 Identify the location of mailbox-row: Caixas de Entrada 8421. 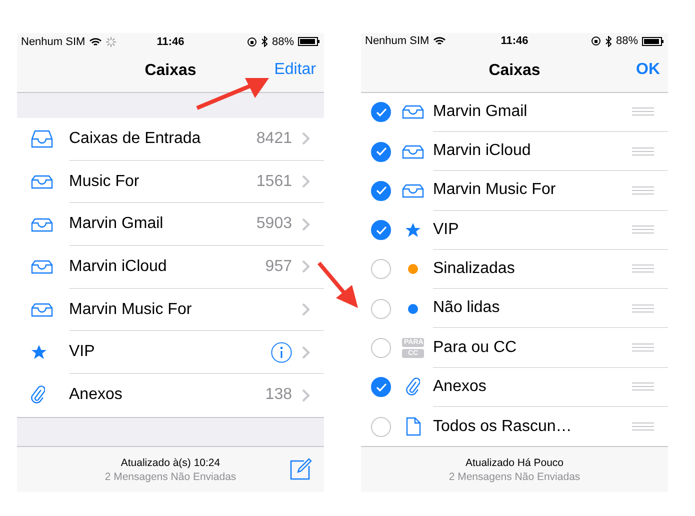
(170, 139).